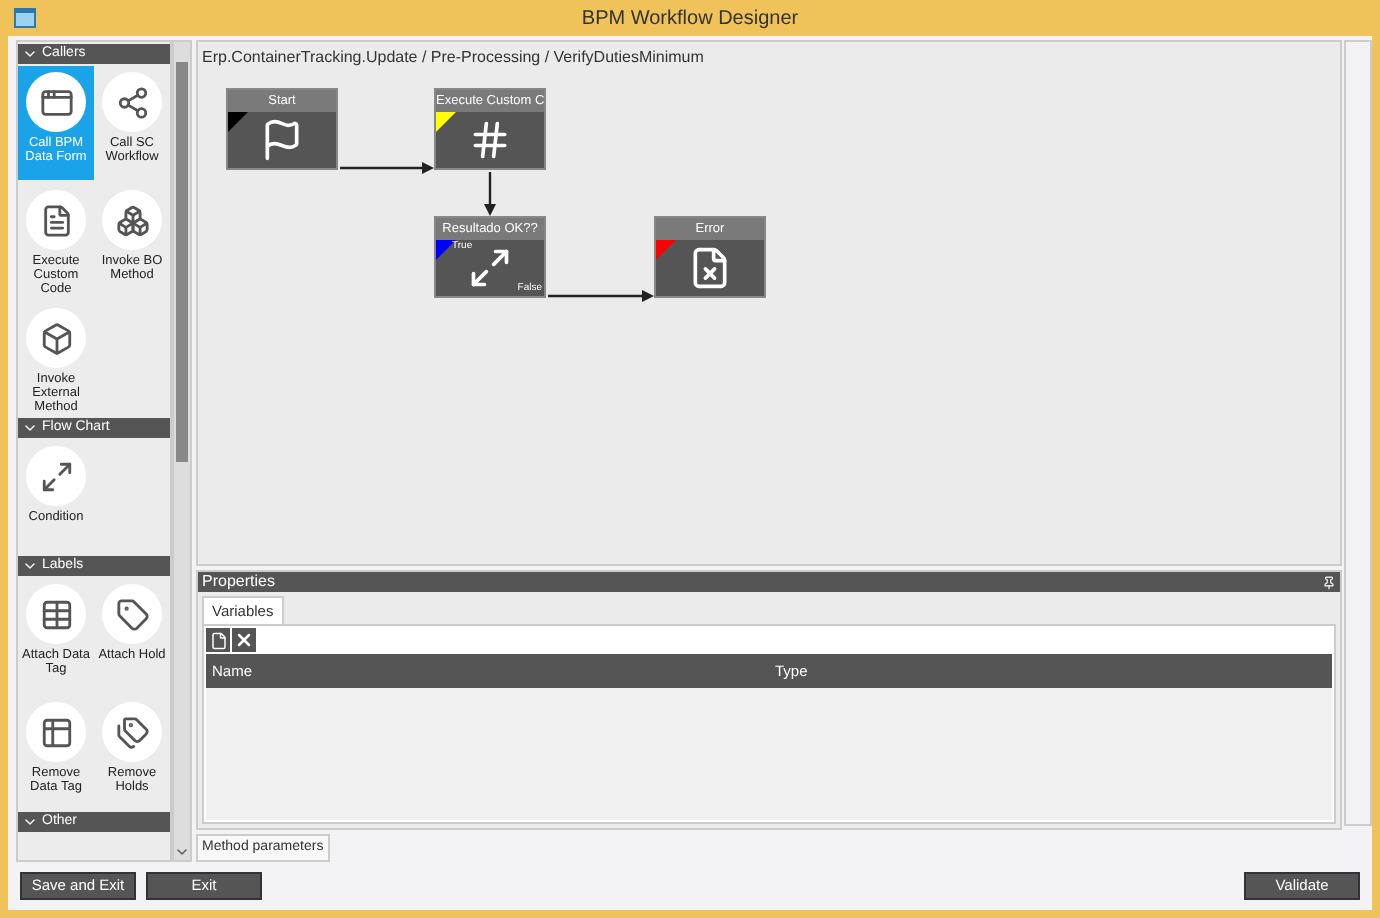 Image resolution: width=1380 pixels, height=918 pixels. Describe the element at coordinates (690, 19) in the screenshot. I see `window-title: BPM Workflow Designer` at that location.